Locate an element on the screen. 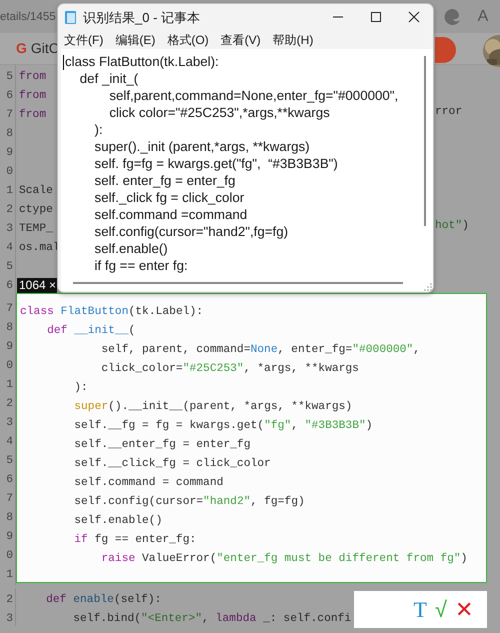 The height and width of the screenshot is (633, 500). code-line: def enable(self): is located at coordinates (103, 600).